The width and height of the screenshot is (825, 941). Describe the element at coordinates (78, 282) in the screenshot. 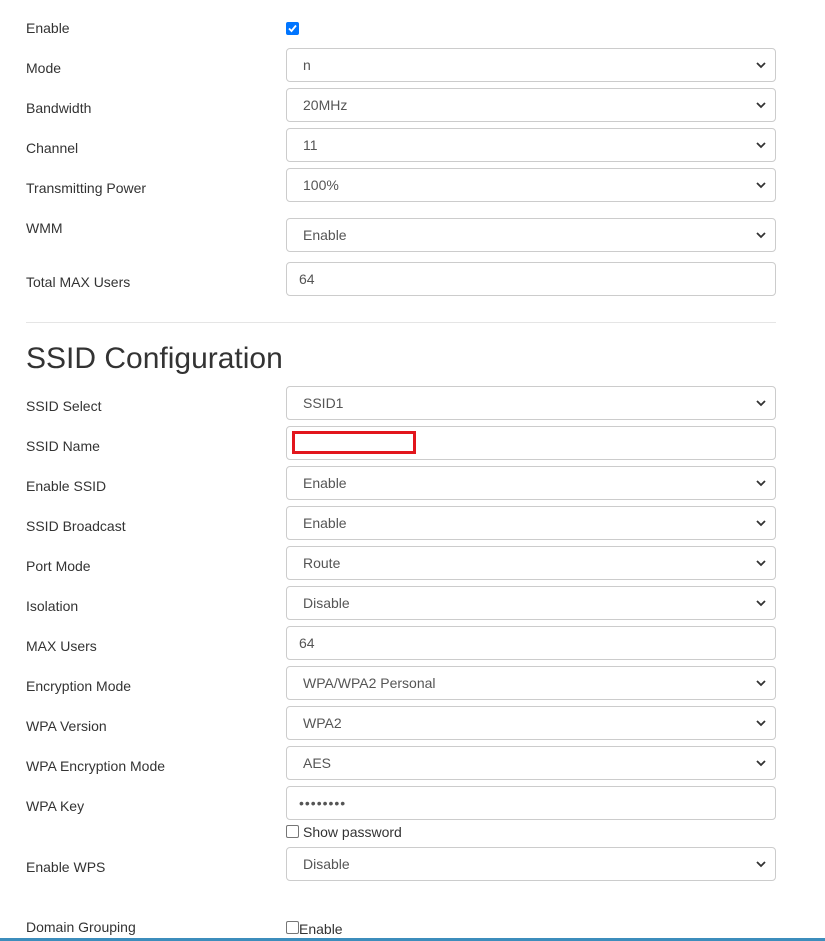

I see `total-max-users-label: Total MAX Users` at that location.